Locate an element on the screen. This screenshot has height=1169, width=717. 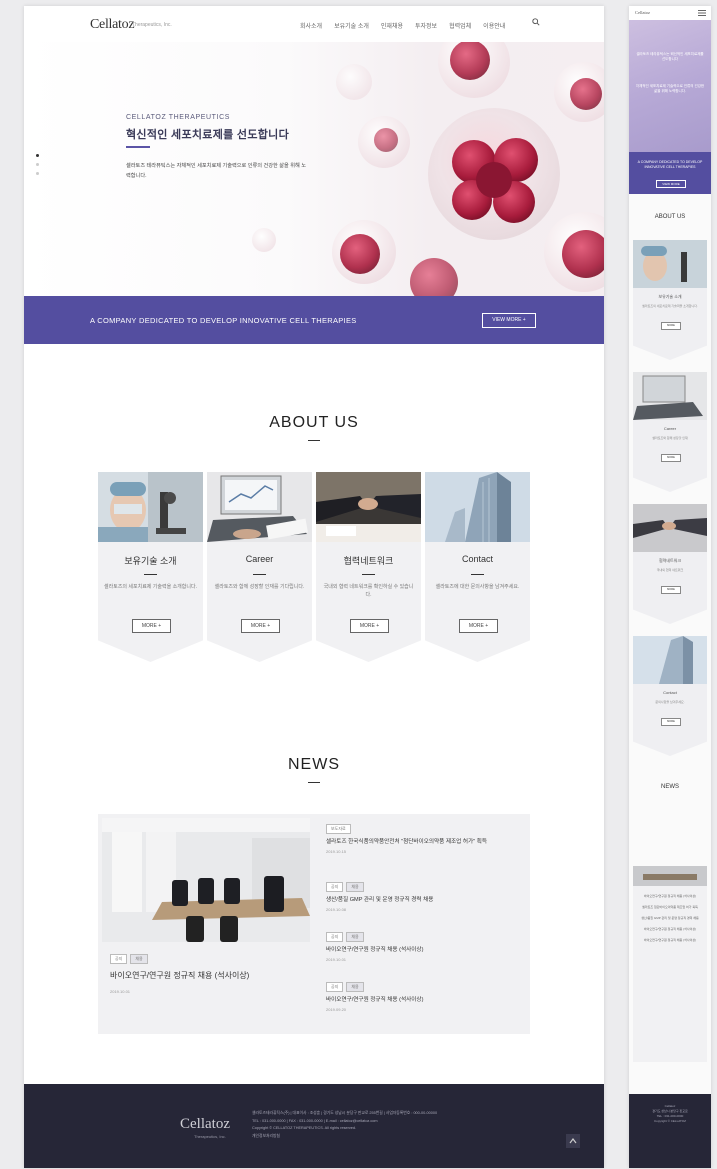
news-item-date: 2019.10.15 is located at coordinates (336, 851).